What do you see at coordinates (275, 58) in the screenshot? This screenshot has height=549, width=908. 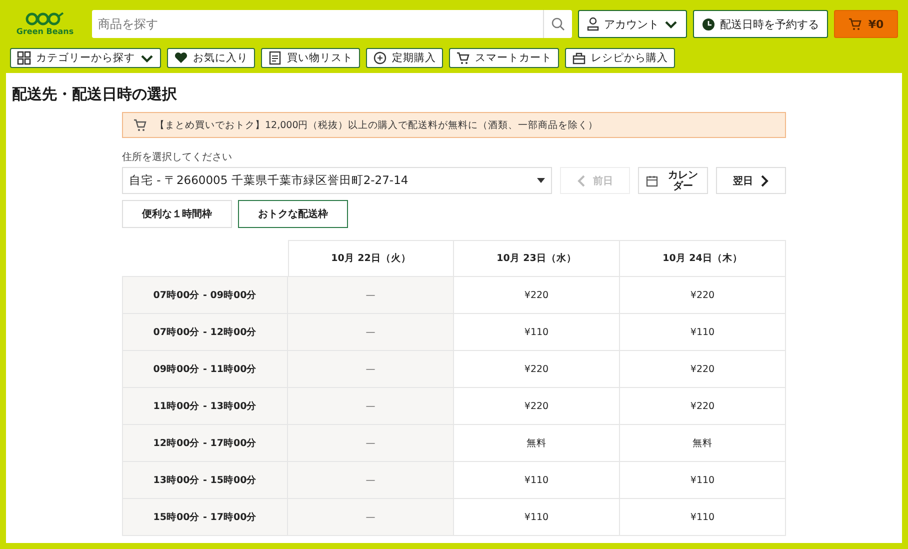 I see `document-icon` at bounding box center [275, 58].